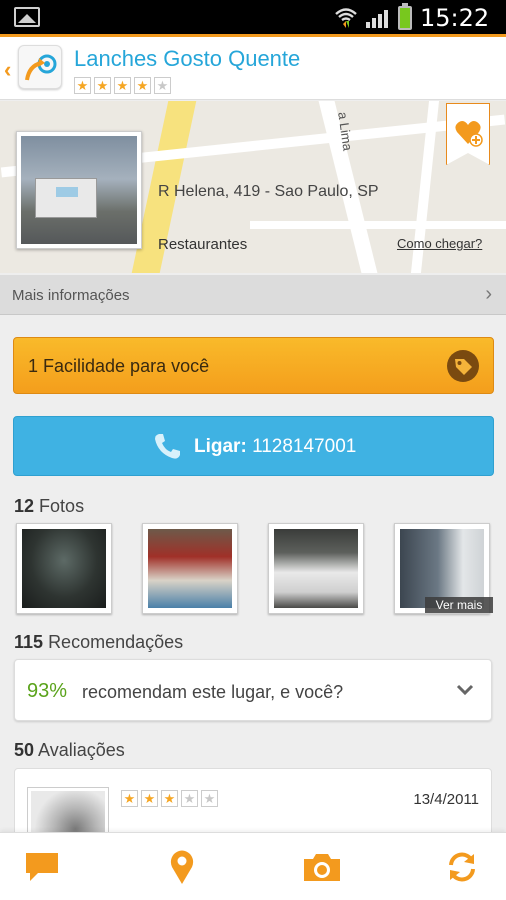  Describe the element at coordinates (443, 568) in the screenshot. I see `photo-thumbnail: Ver mais` at that location.